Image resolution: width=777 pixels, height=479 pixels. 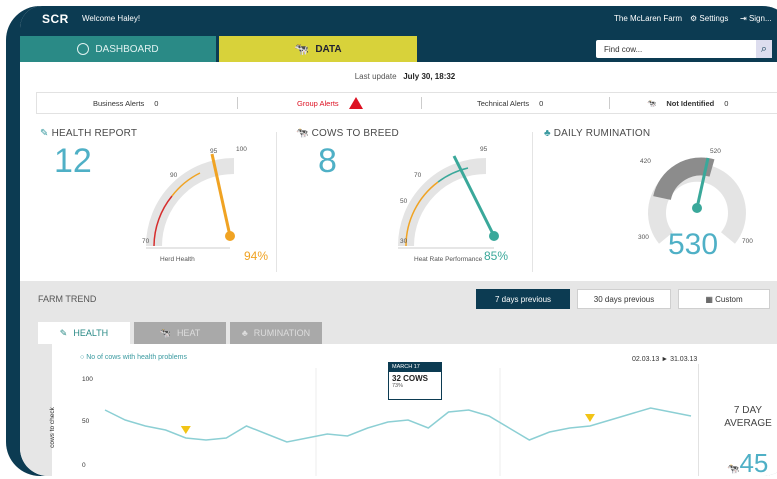 I want to click on health-report-label: HEALTH REPORT, so click(x=94, y=133).